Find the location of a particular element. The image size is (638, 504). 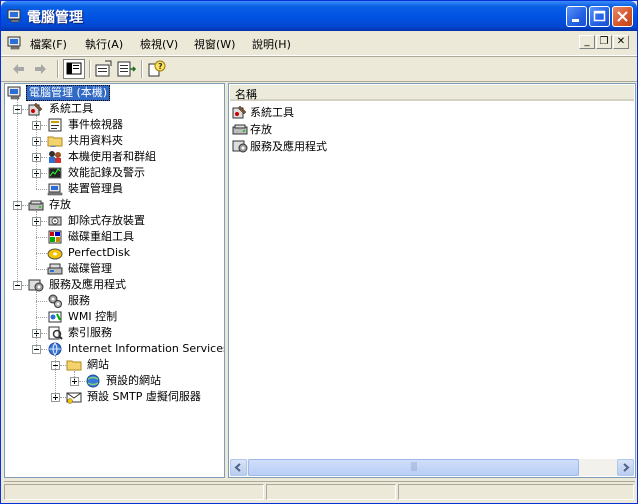

console-tree-icon is located at coordinates (74, 68).